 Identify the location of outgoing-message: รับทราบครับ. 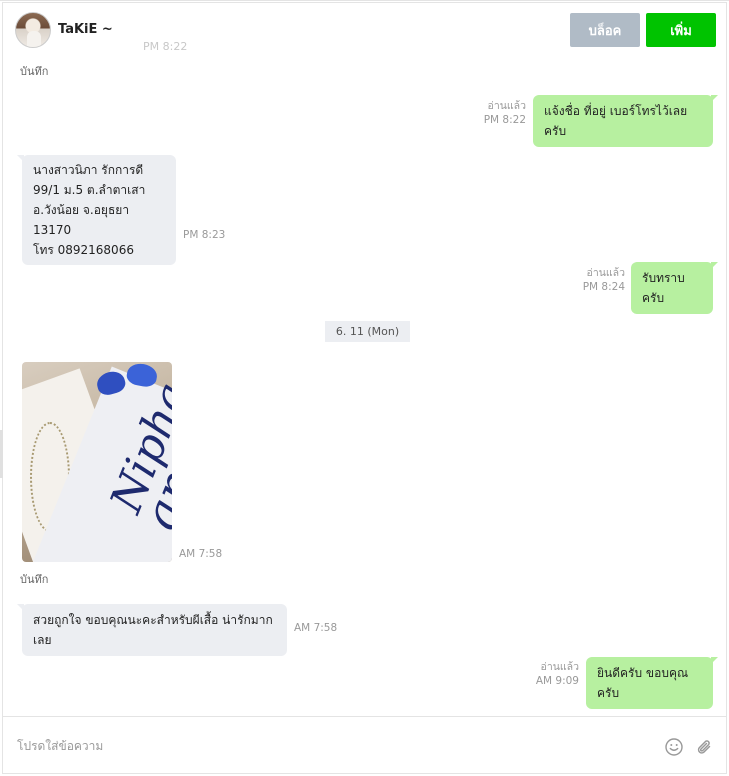
(674, 288).